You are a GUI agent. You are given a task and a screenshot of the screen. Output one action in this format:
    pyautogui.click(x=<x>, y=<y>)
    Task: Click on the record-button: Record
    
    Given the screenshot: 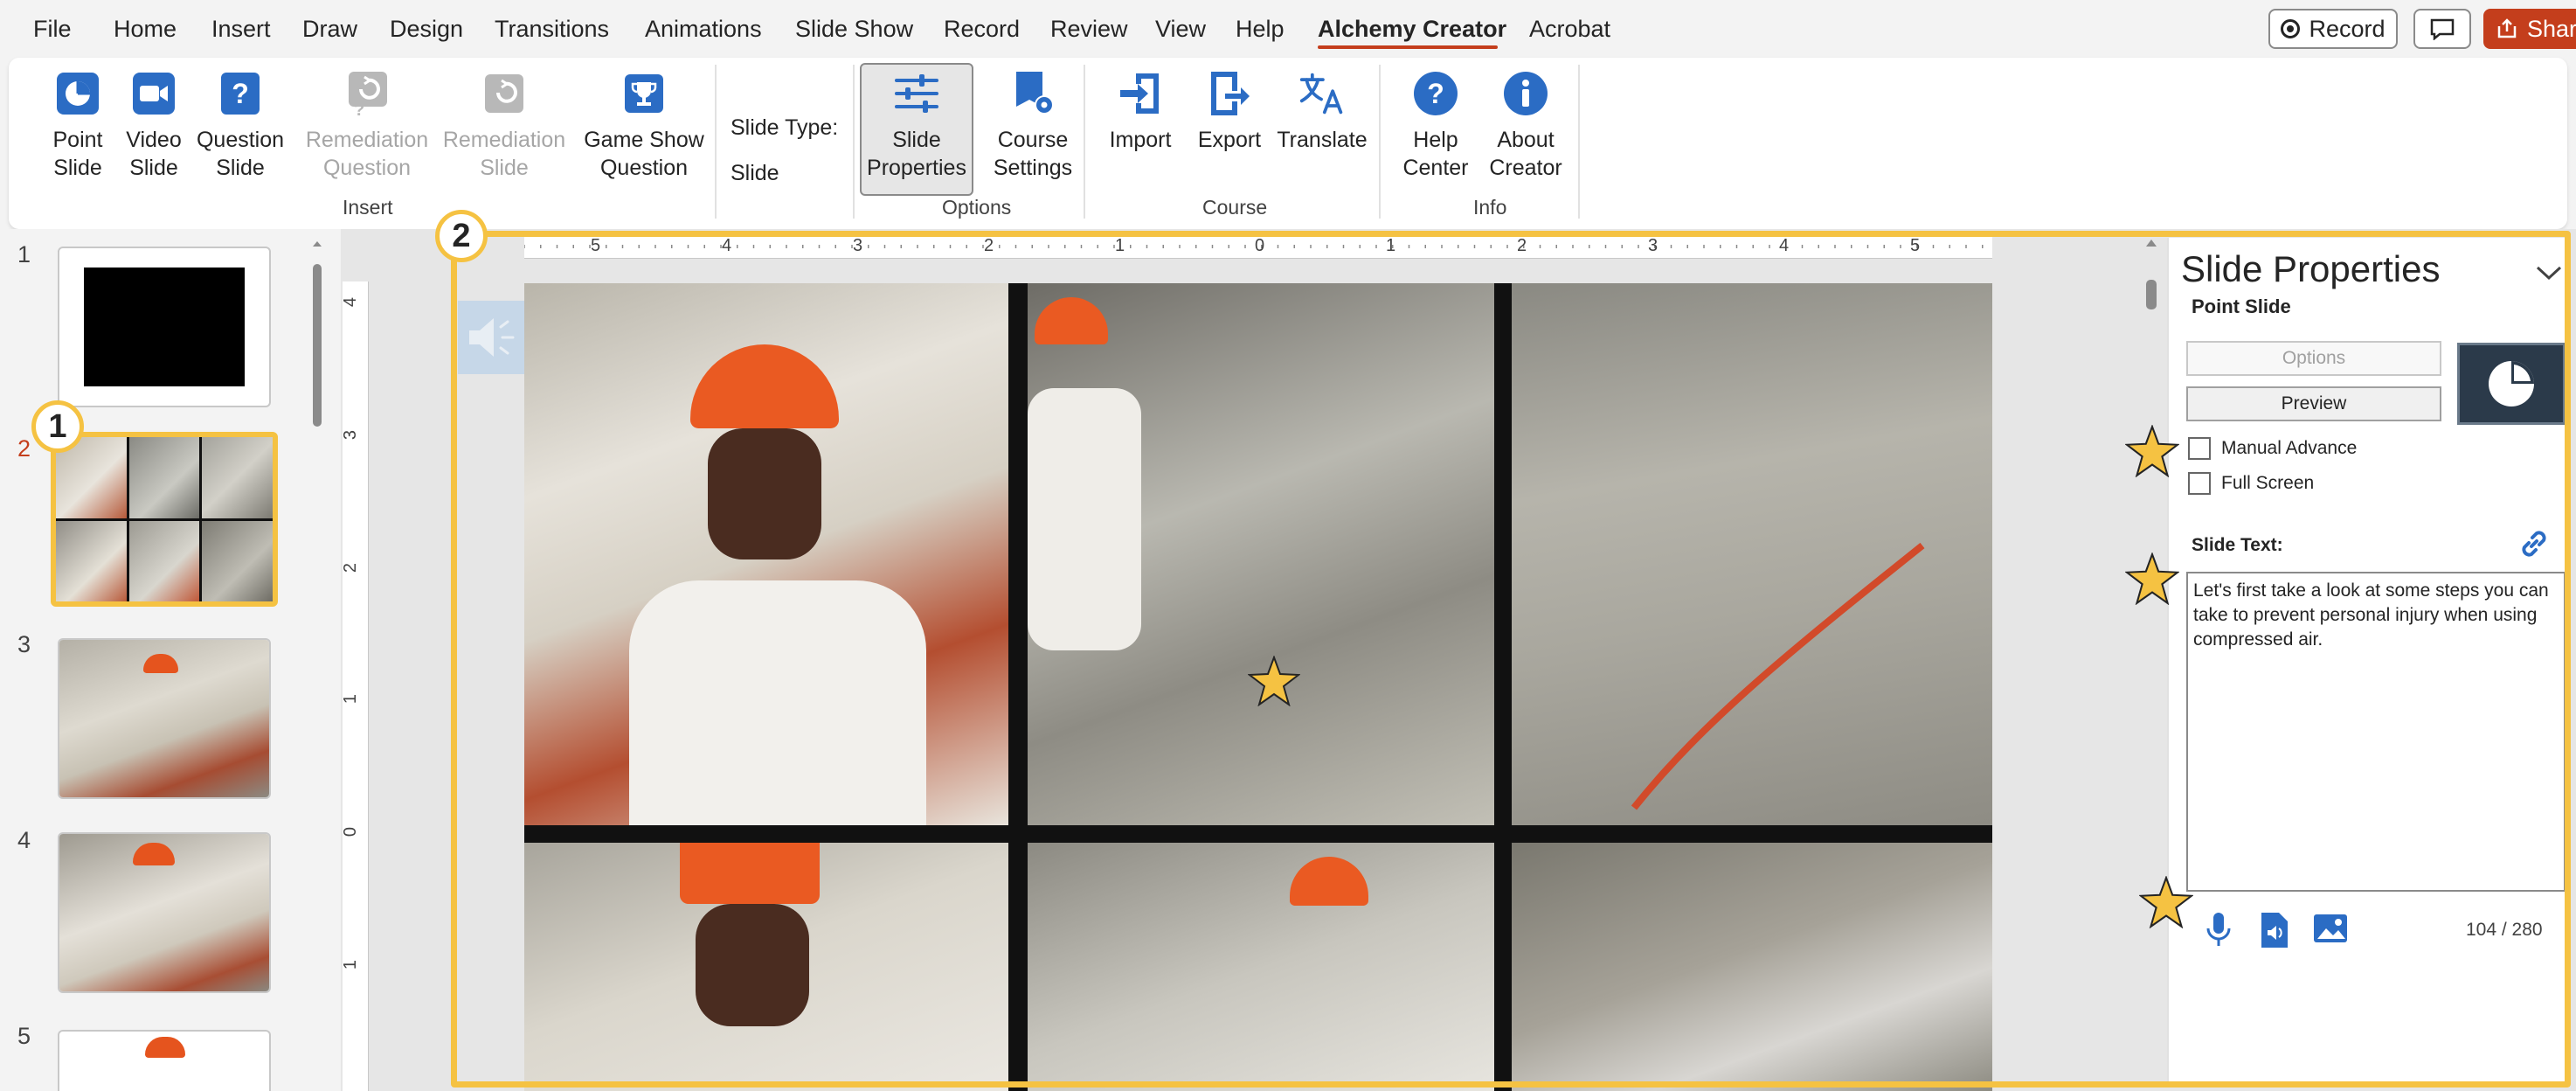 What is the action you would take?
    pyautogui.click(x=2333, y=29)
    